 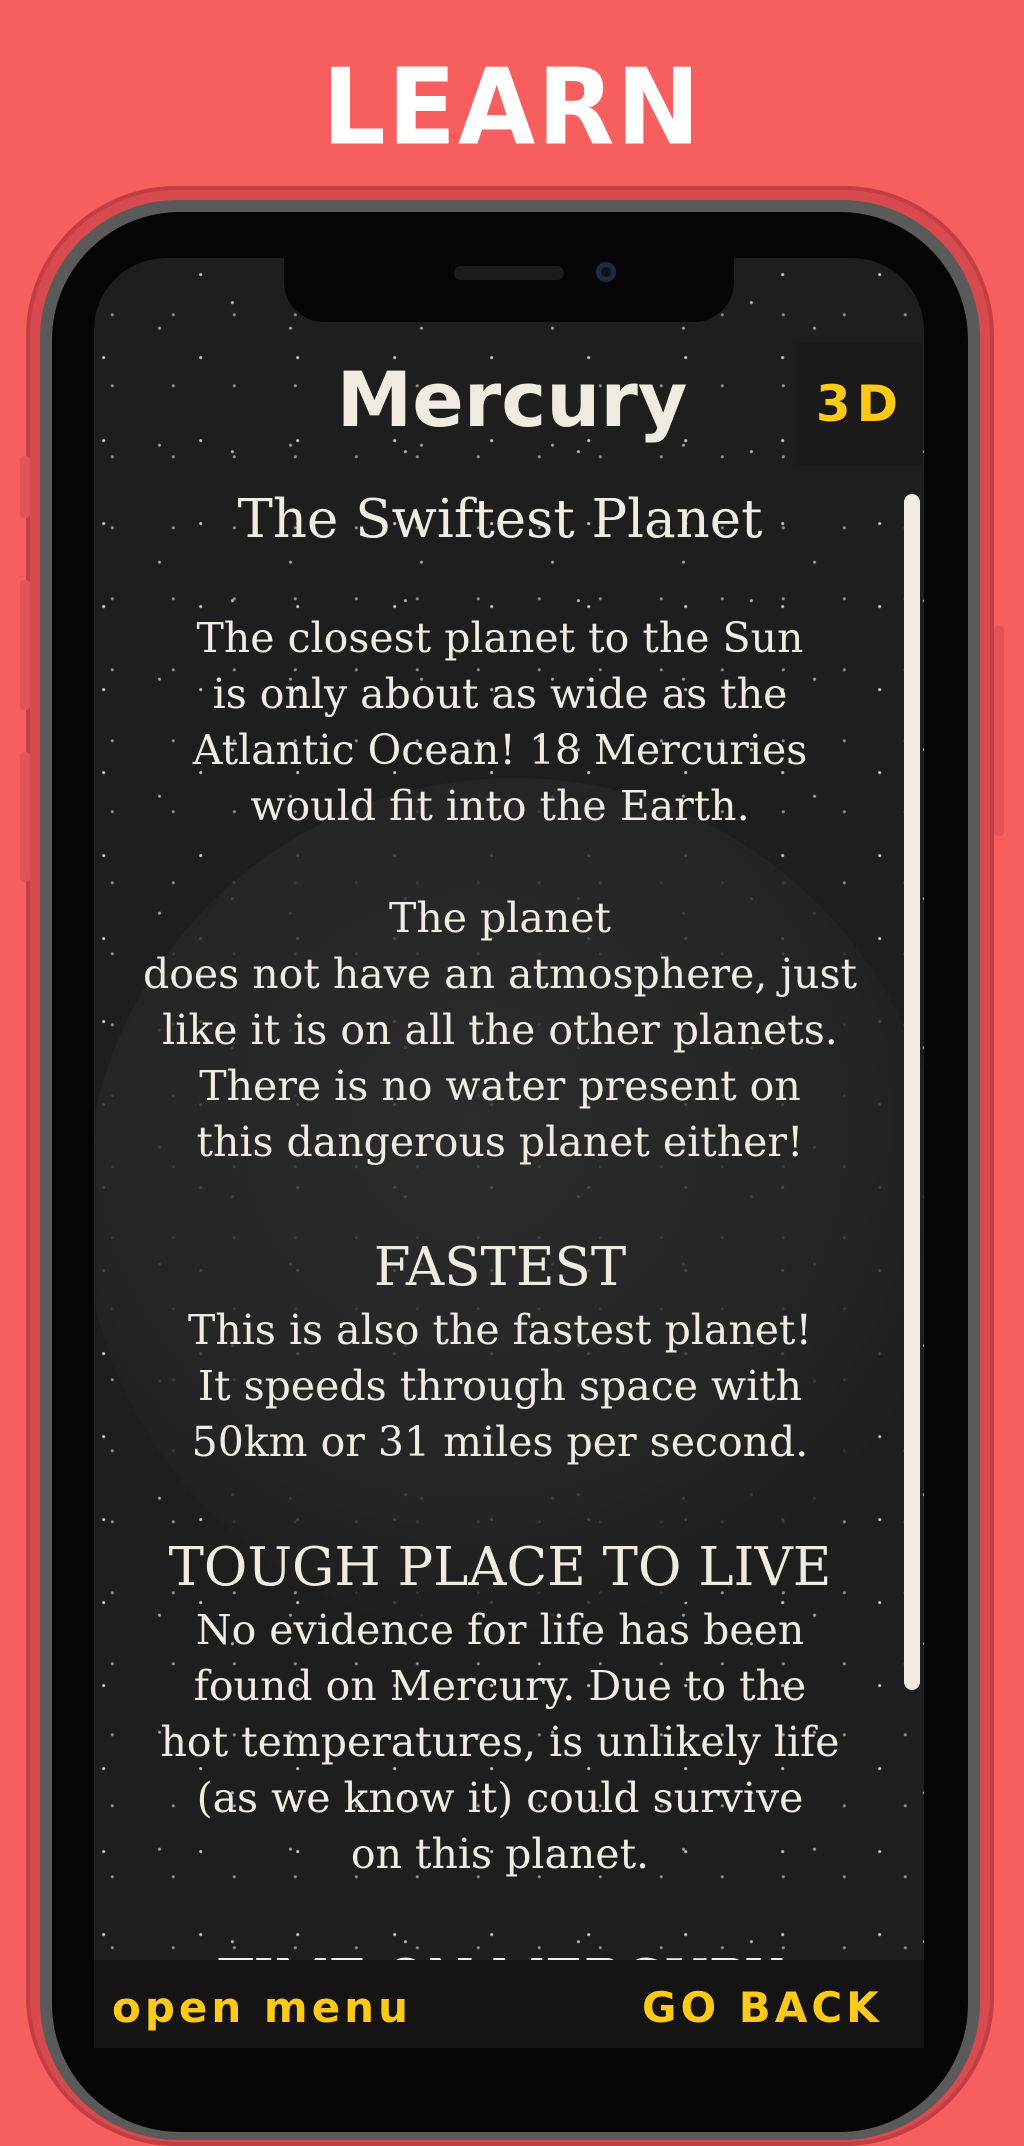 What do you see at coordinates (500, 1686) in the screenshot?
I see `text-line: found on Mercury. Due to the` at bounding box center [500, 1686].